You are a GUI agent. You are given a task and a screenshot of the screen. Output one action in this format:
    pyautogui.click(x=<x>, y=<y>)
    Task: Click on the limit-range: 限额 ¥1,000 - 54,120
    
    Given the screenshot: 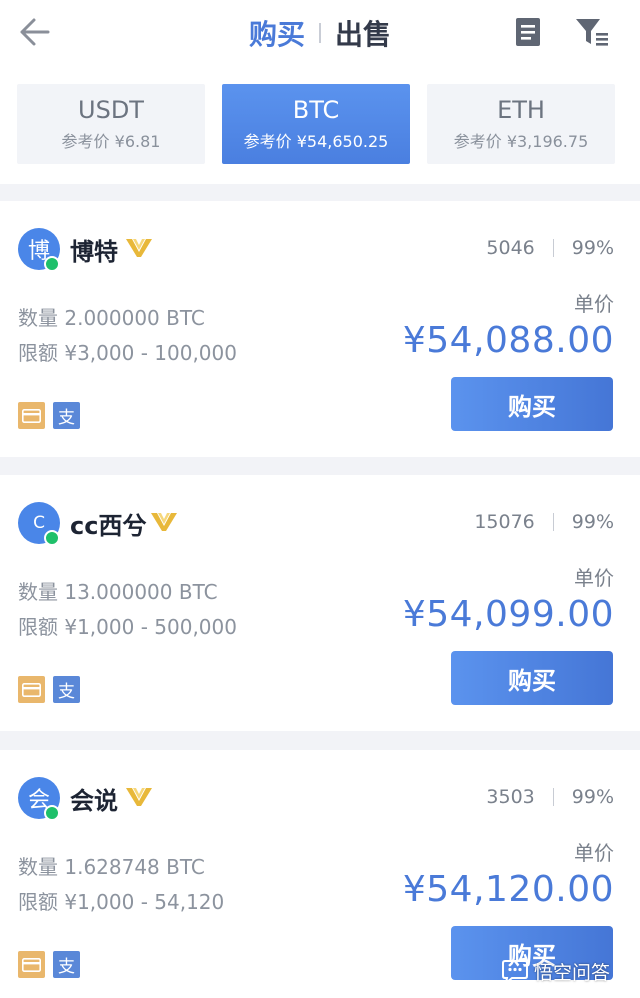 What is the action you would take?
    pyautogui.click(x=121, y=902)
    